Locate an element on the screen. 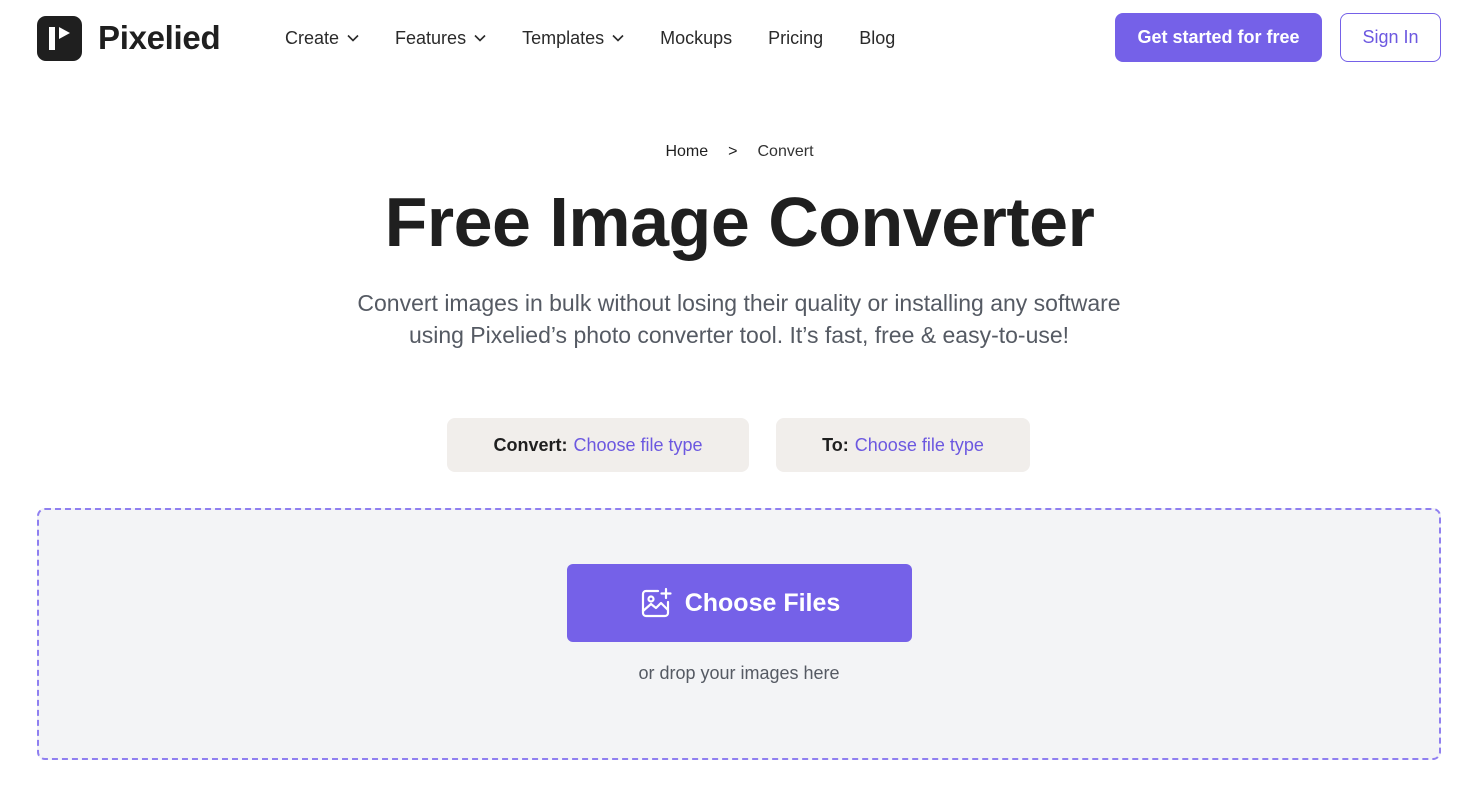 This screenshot has height=785, width=1479. convert-from-select: Convert: Choose file type is located at coordinates (598, 445).